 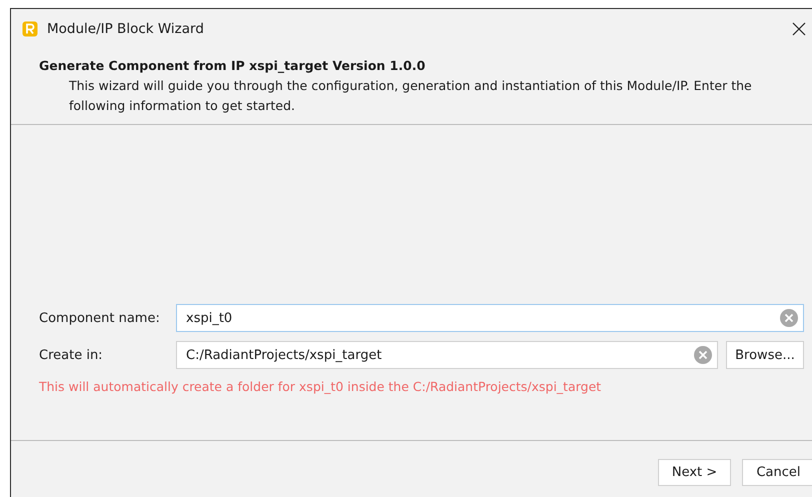 What do you see at coordinates (125, 28) in the screenshot?
I see `window-title: Module/IP Block Wizard` at bounding box center [125, 28].